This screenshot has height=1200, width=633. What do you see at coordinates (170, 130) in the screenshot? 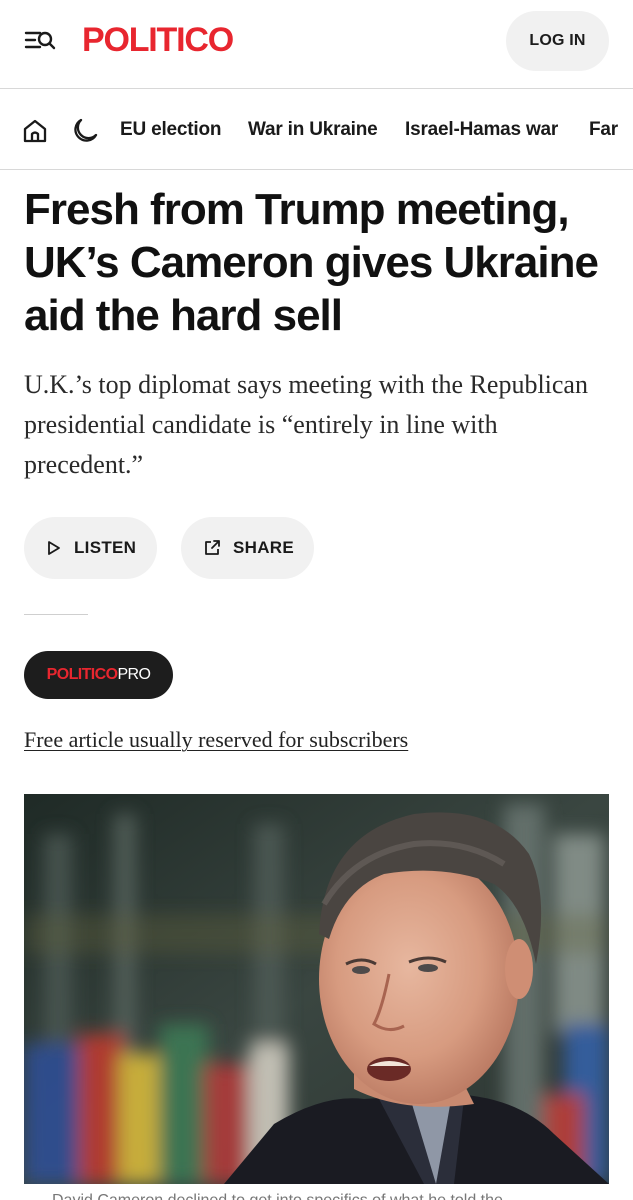
I see `nav-link-eu-election: EU election` at bounding box center [170, 130].